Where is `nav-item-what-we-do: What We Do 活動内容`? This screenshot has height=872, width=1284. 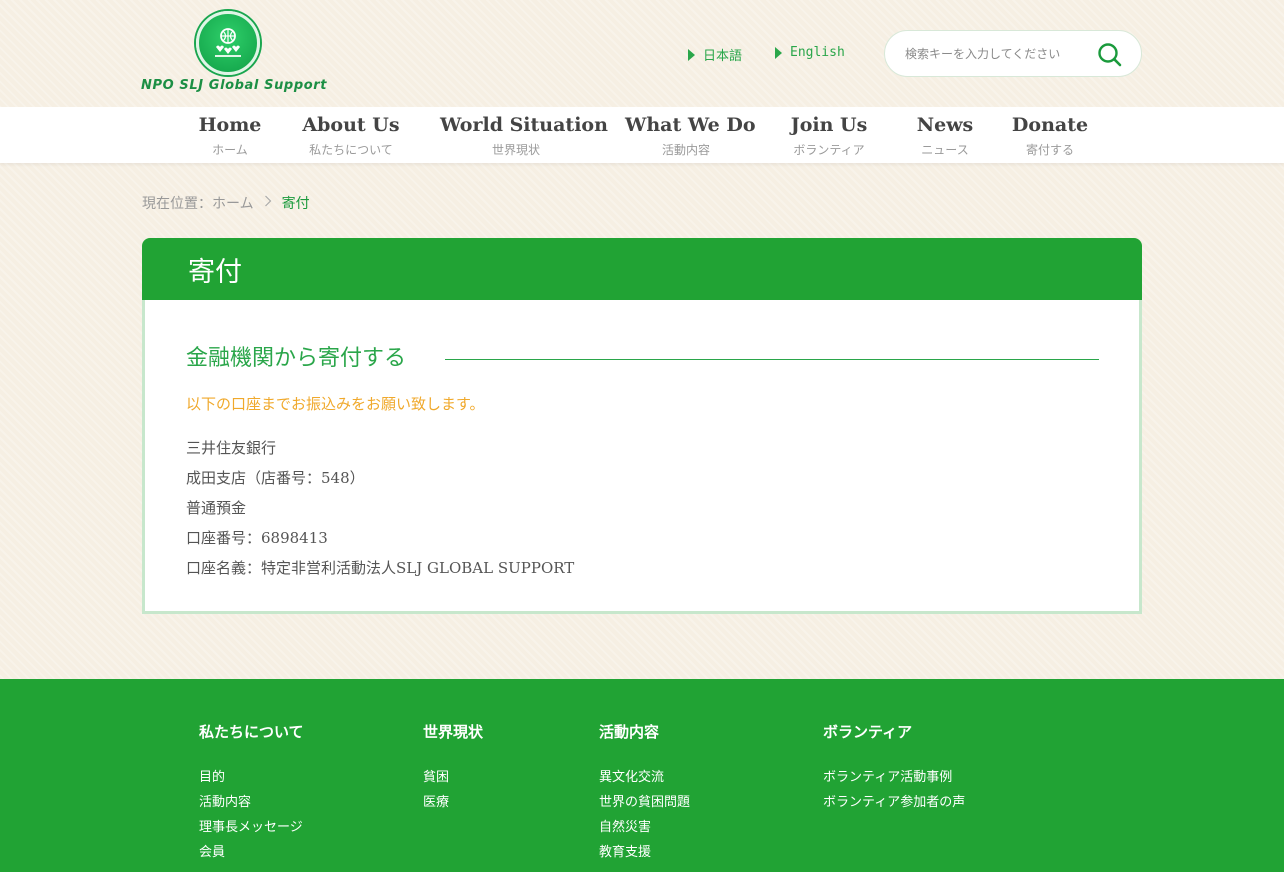
nav-item-what-we-do: What We Do 活動内容 is located at coordinates (690, 136).